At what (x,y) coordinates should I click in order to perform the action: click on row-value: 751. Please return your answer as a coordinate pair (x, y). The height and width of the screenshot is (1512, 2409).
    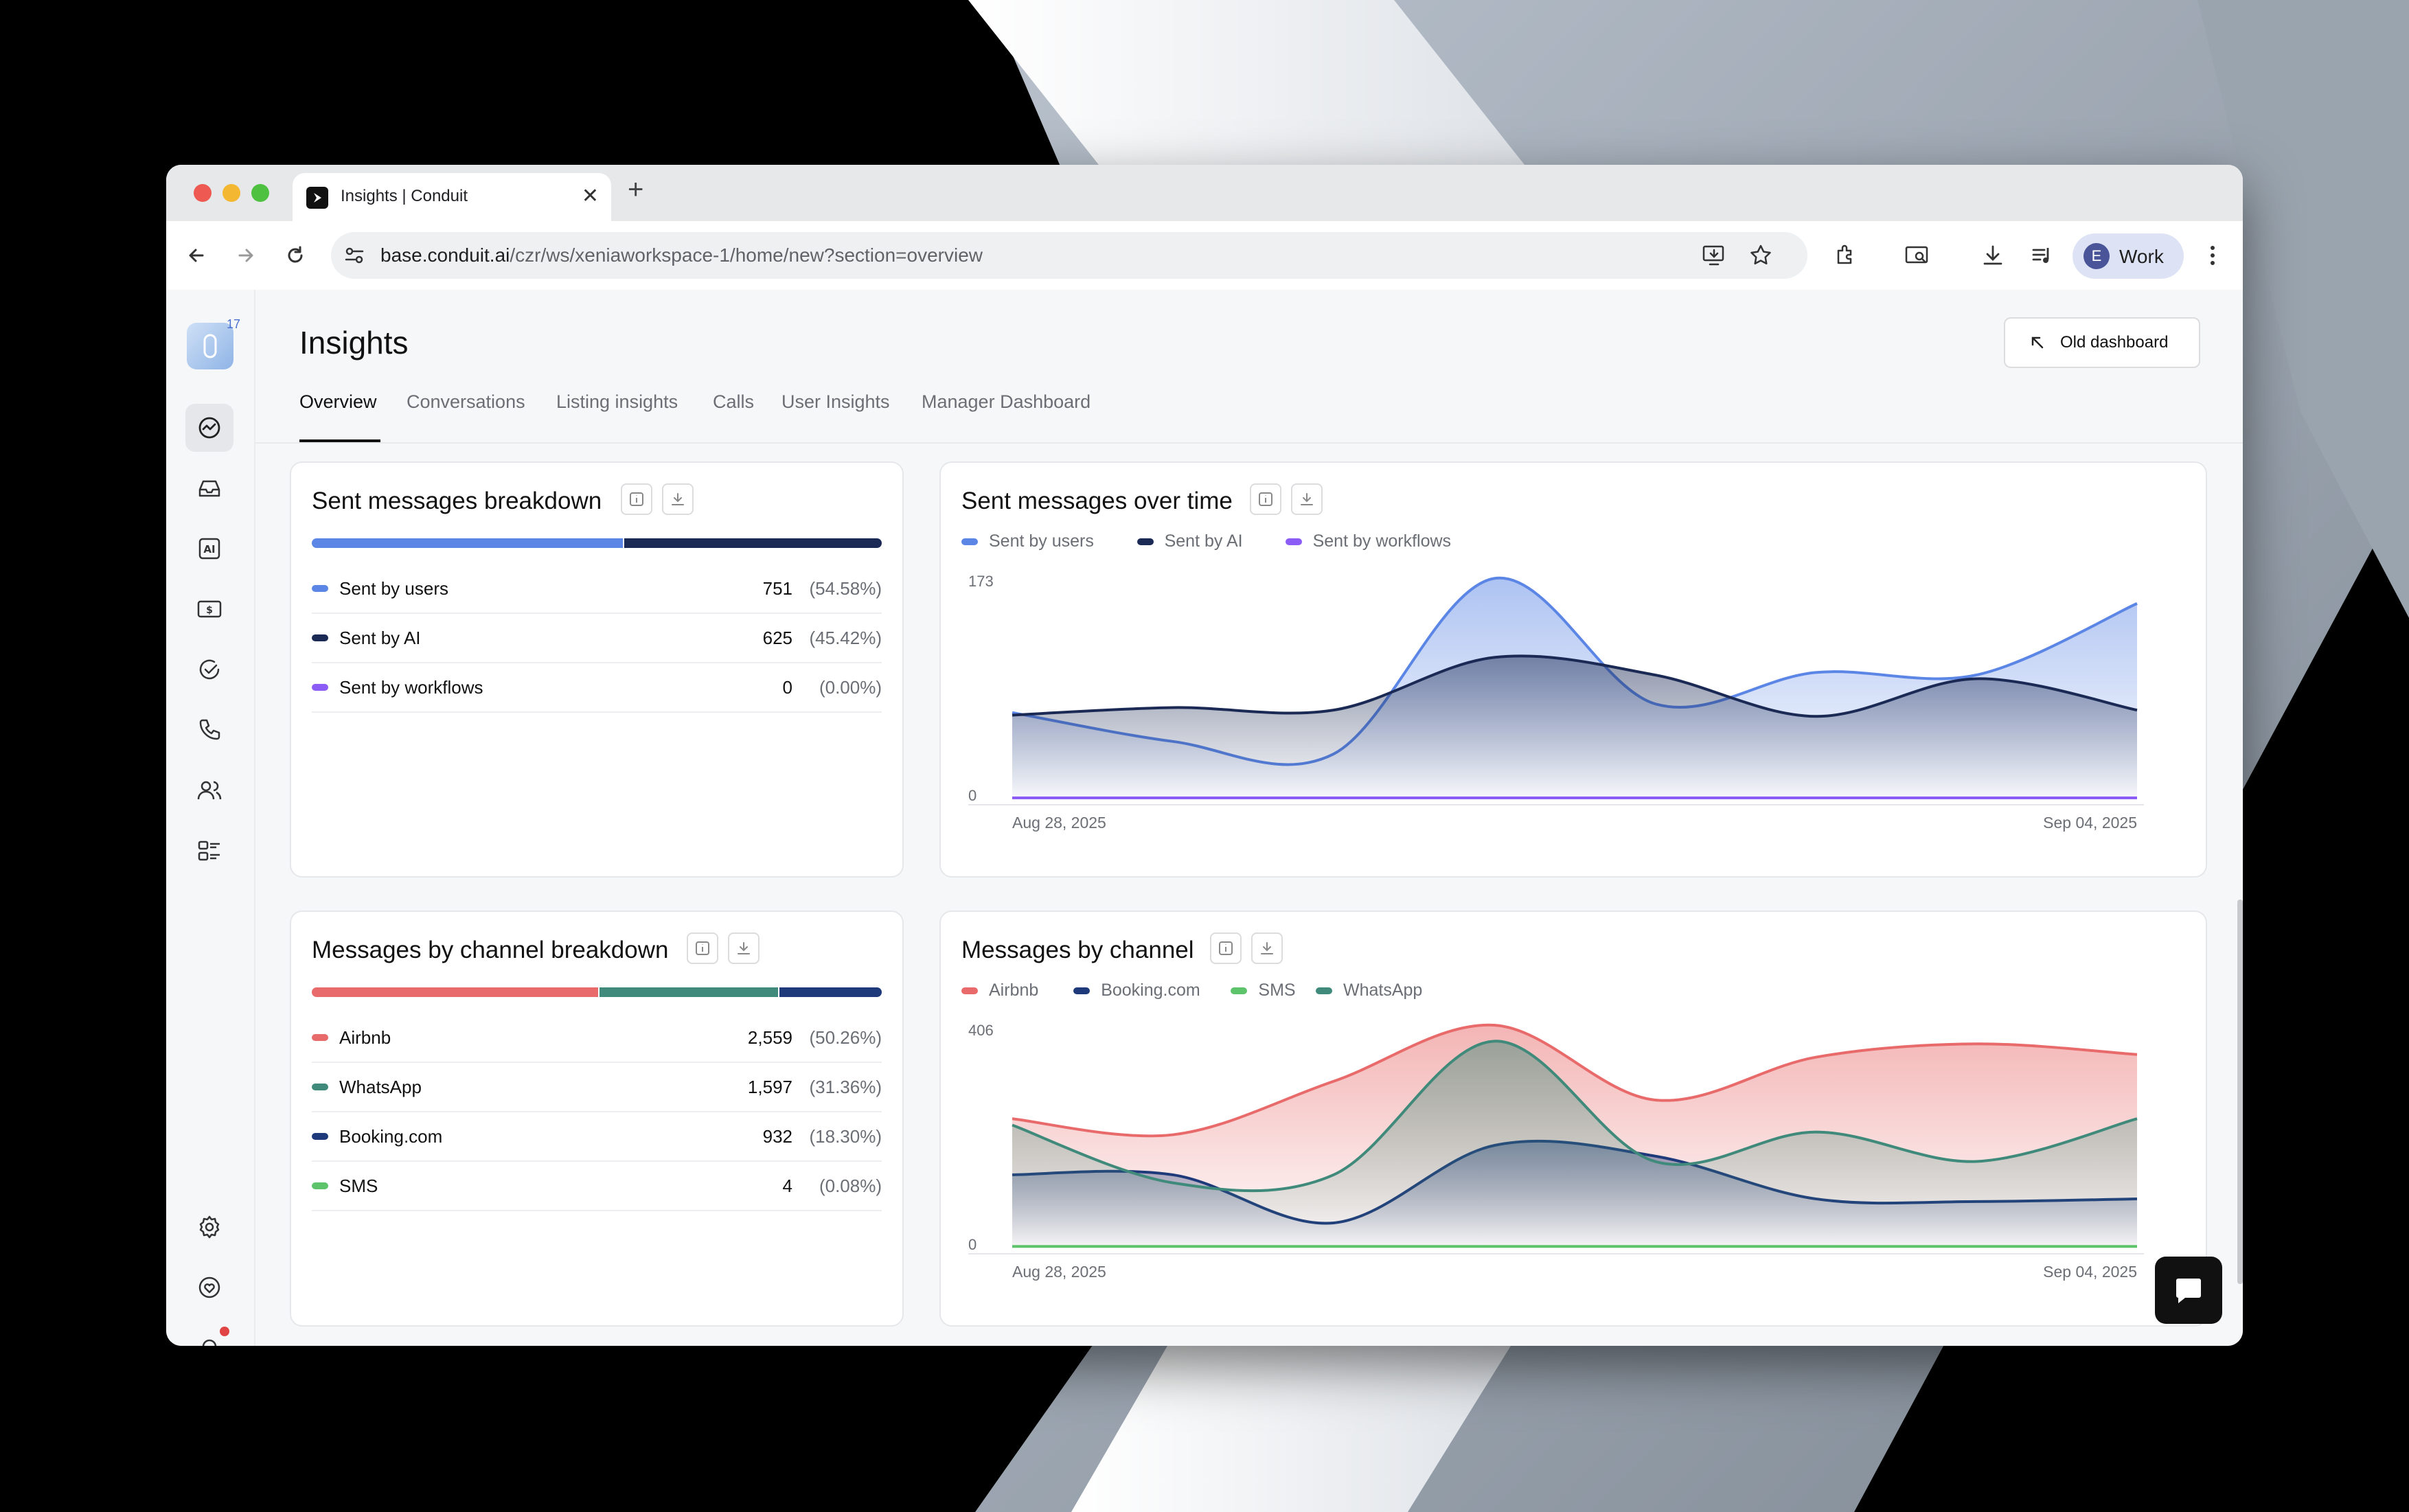
    Looking at the image, I should click on (777, 588).